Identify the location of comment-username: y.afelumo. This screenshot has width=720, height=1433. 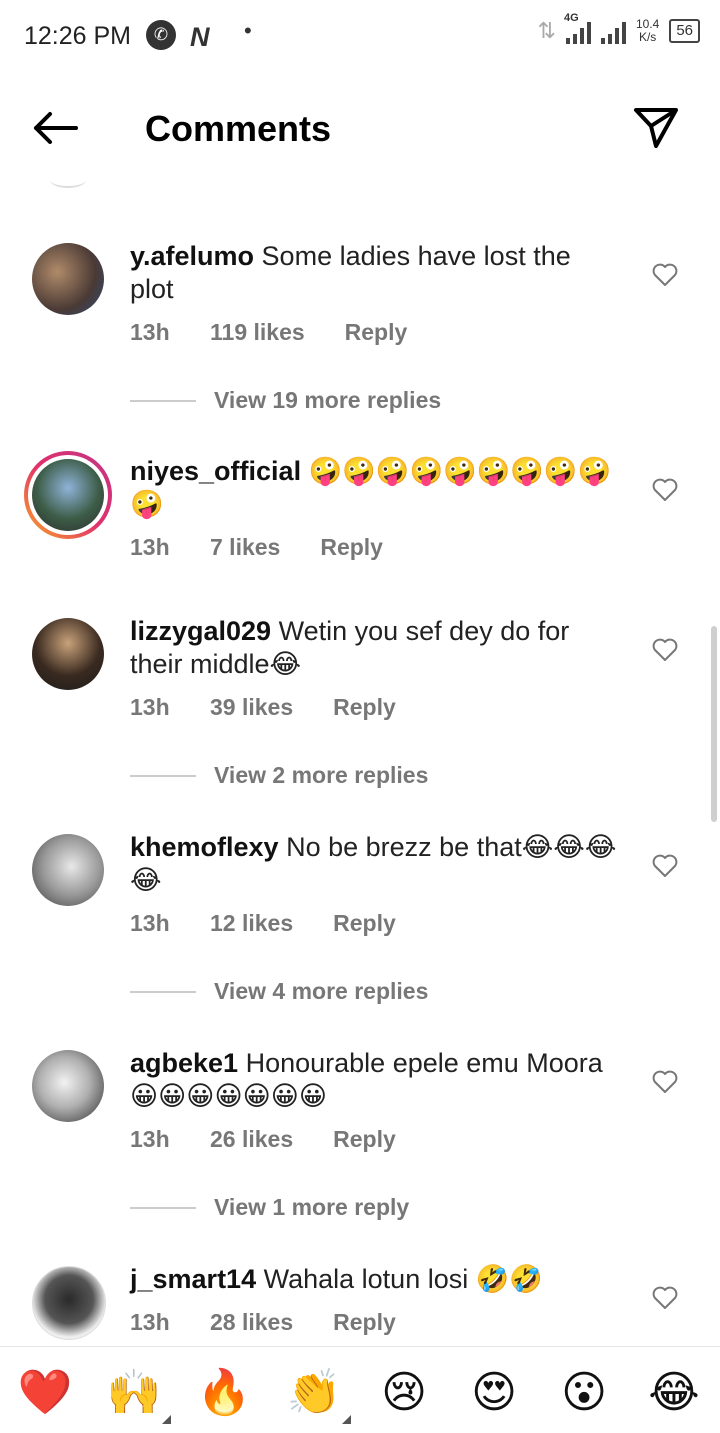
(192, 256).